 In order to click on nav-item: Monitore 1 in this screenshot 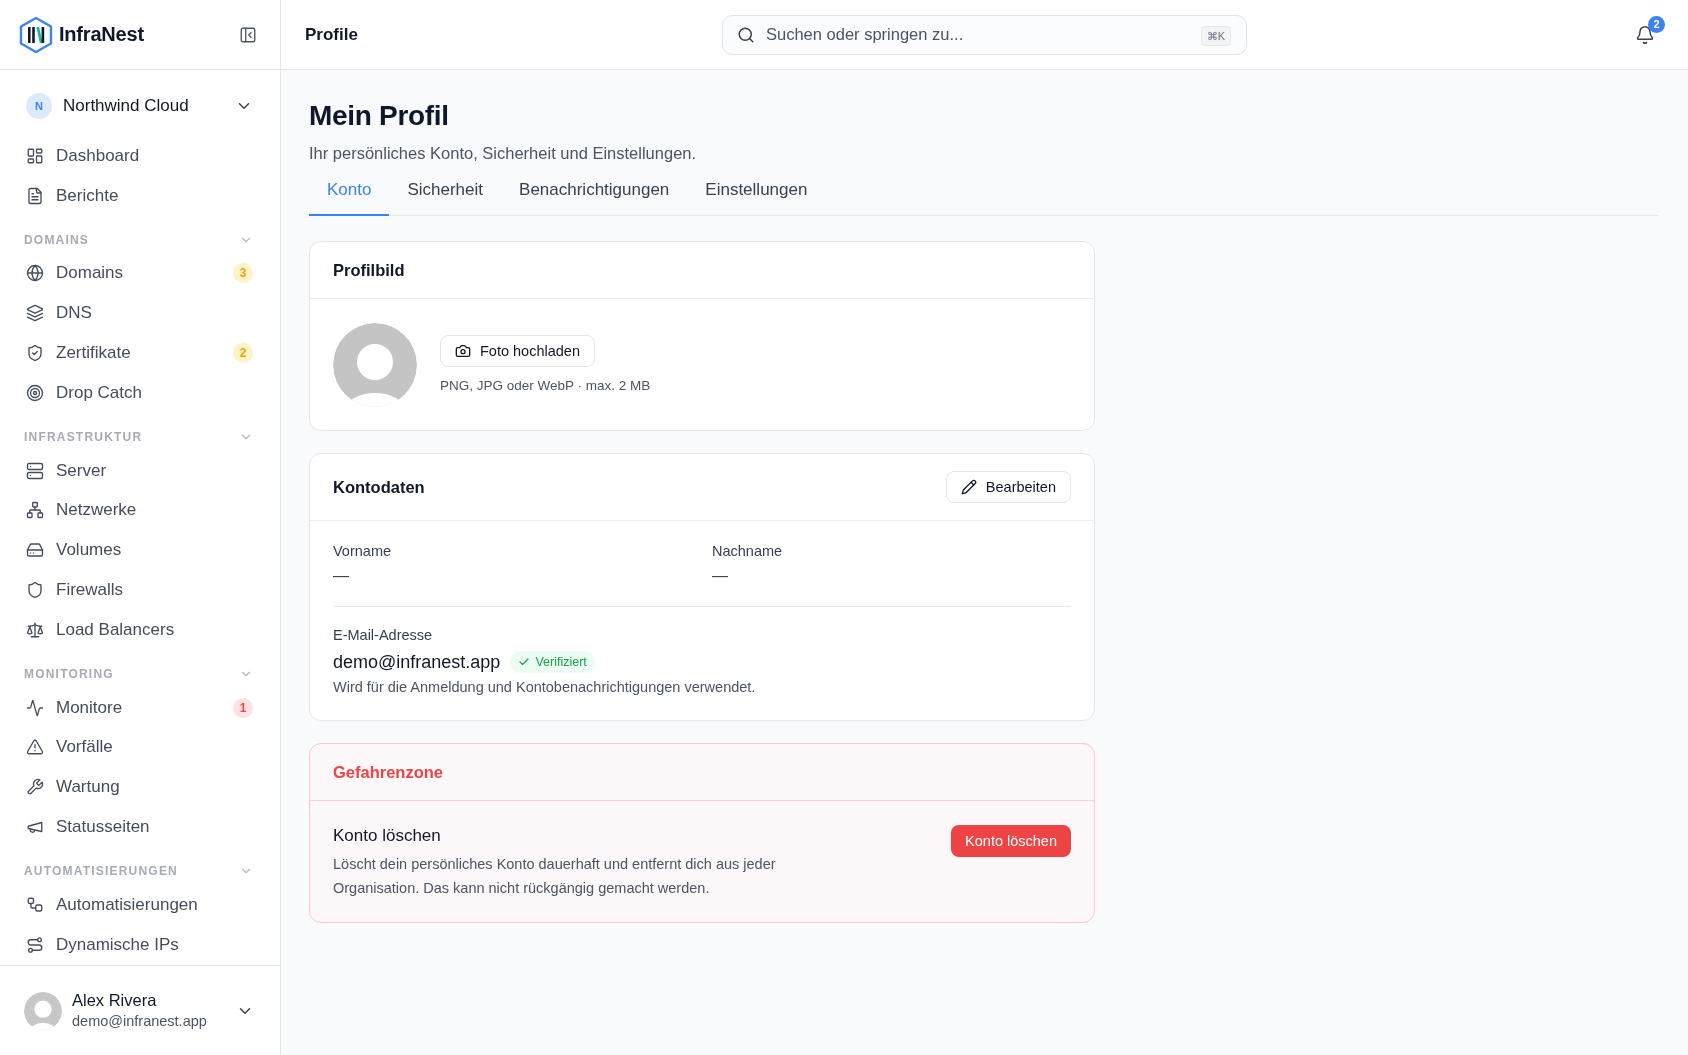, I will do `click(138, 707)`.